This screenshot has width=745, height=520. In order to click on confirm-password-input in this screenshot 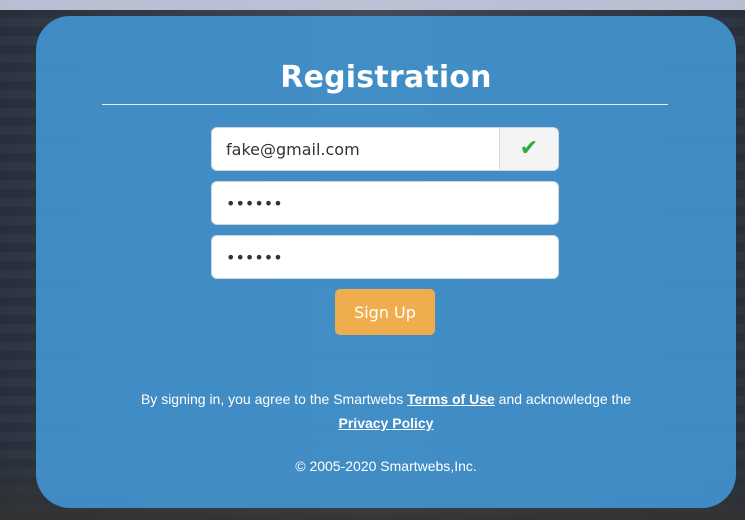, I will do `click(385, 257)`.